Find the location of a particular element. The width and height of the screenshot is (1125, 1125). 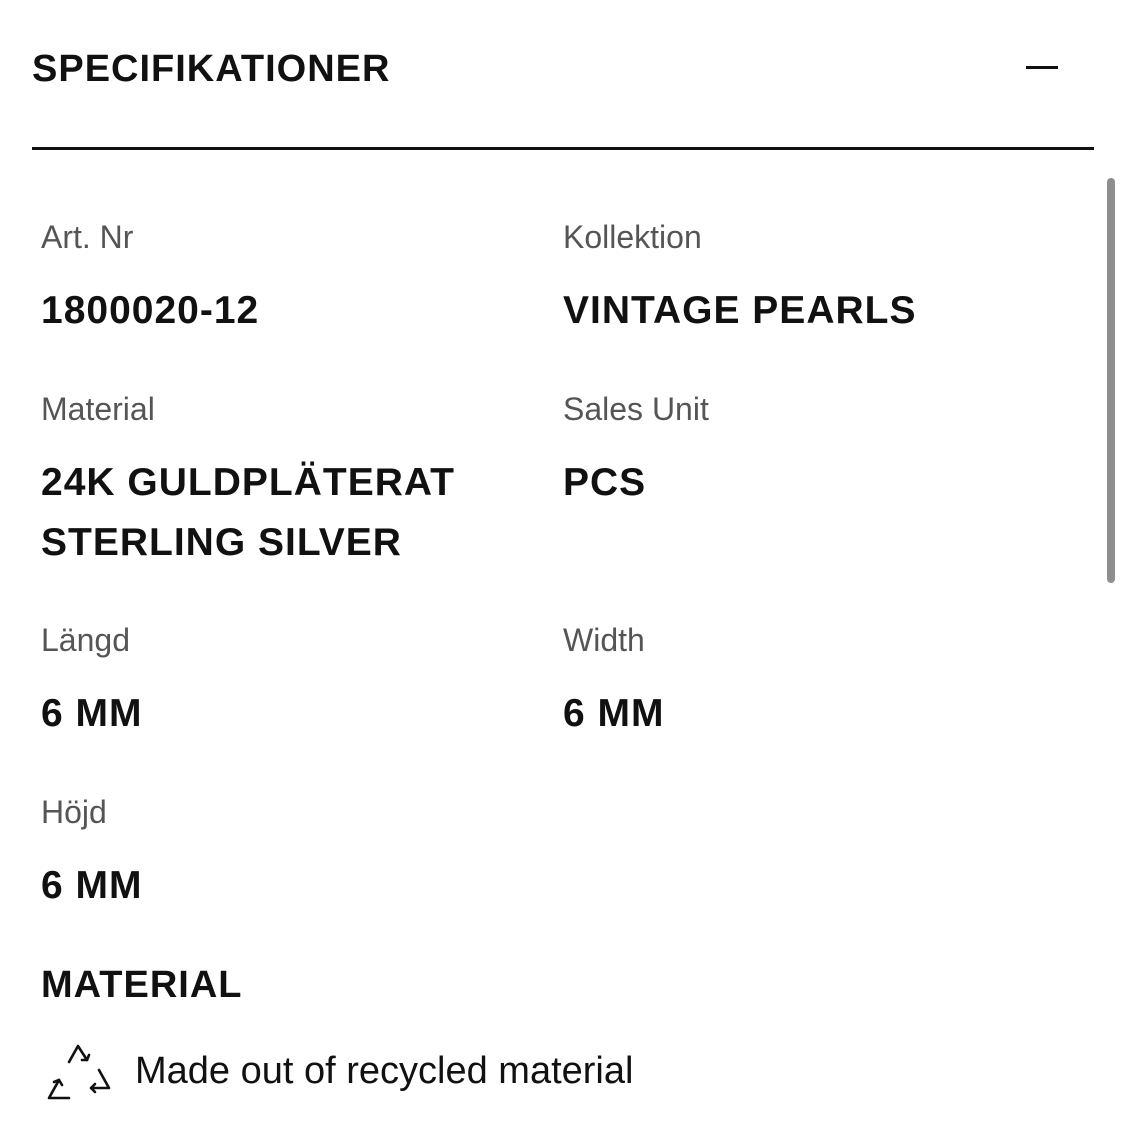

spec-value: 1800020-12 is located at coordinates (150, 310).